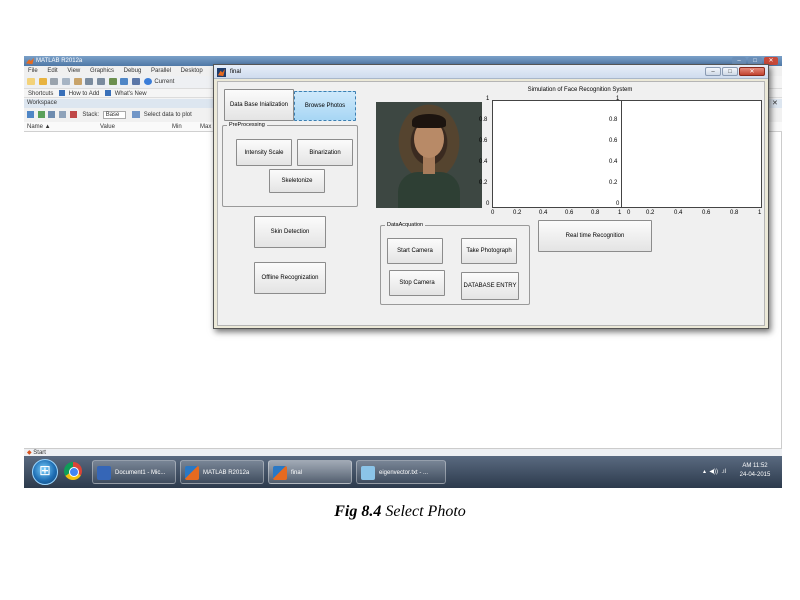  I want to click on axes1-x-tick: 0.8, so click(595, 213).